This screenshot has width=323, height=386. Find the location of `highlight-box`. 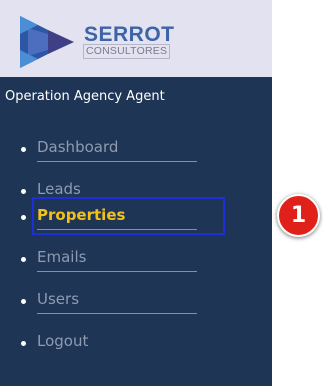

highlight-box is located at coordinates (128, 216).